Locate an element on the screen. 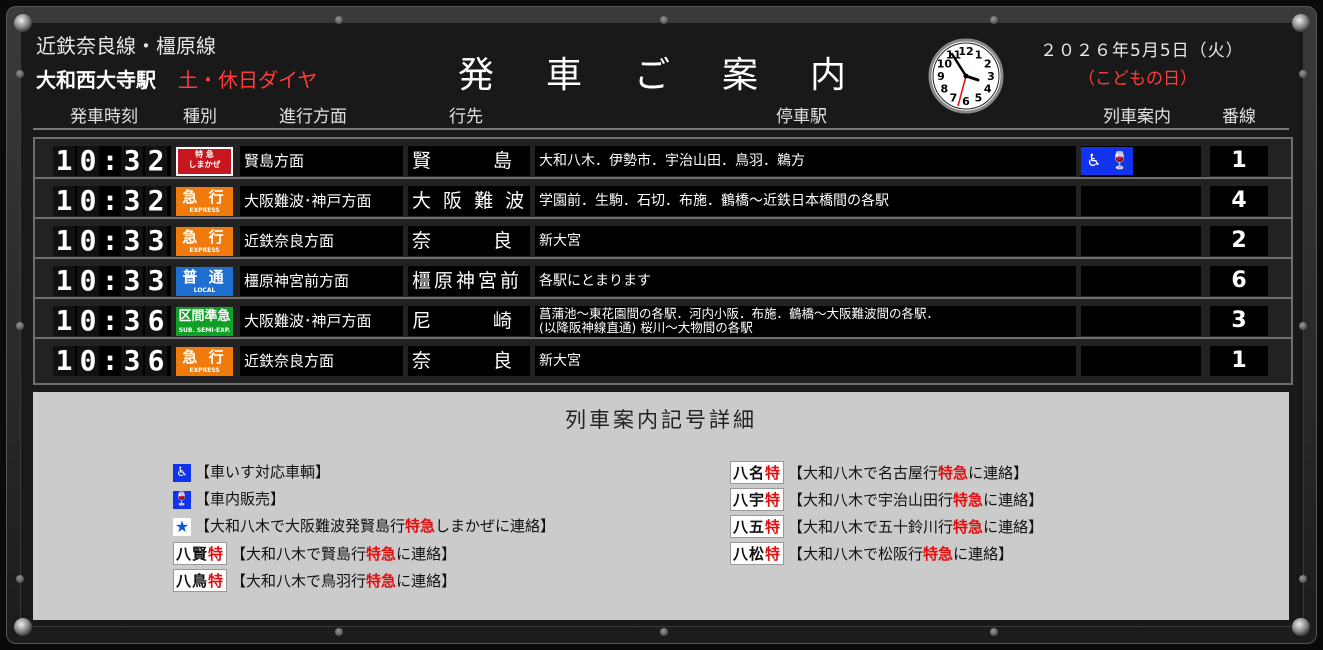  stop-stations: 大和八木．伊勢市．宇治山田．鳥羽．鵜方 is located at coordinates (805, 161).